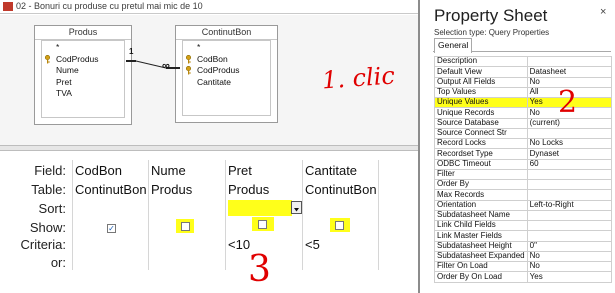 The width and height of the screenshot is (615, 293). Describe the element at coordinates (523, 174) in the screenshot. I see `property-row: Filter` at that location.